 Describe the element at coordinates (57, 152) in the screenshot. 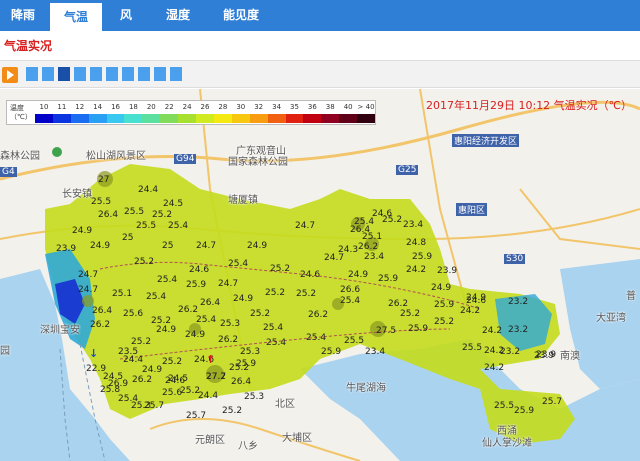

I see `park-icon` at that location.